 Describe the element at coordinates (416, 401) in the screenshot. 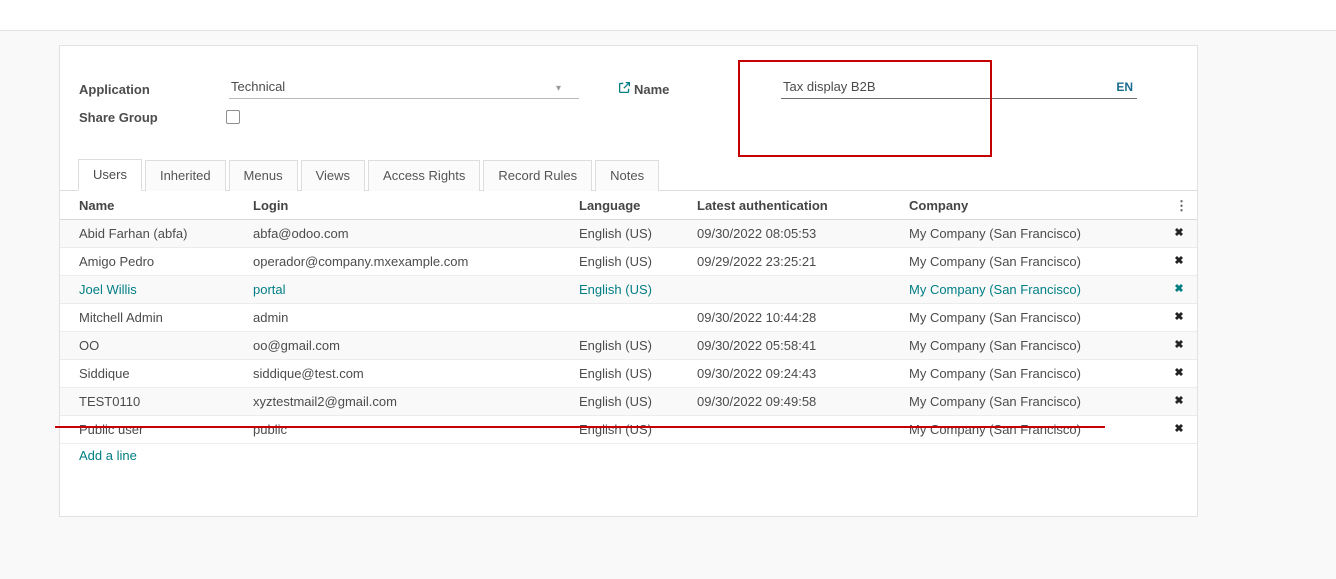

I see `cell-login: xyztestmail2@gmail.com` at that location.